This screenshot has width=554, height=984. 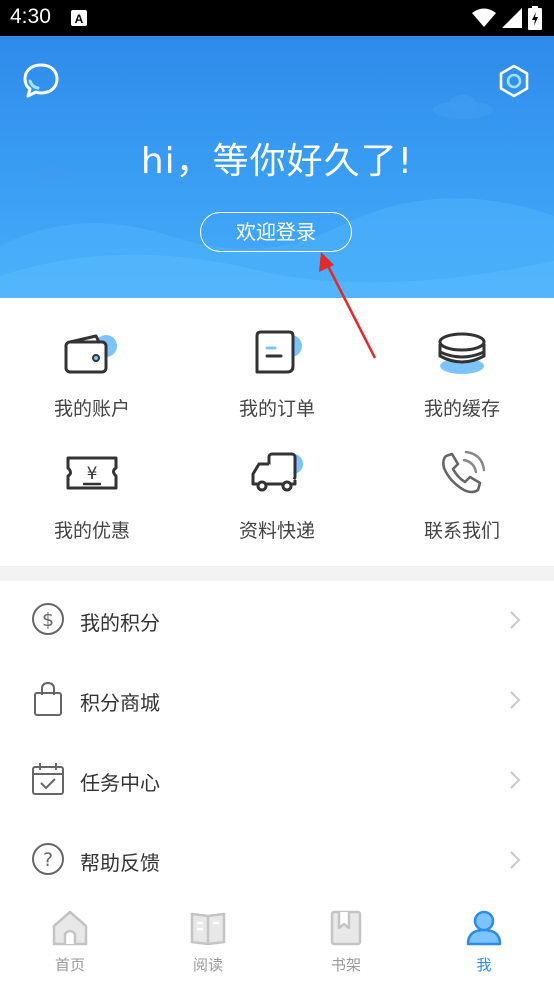 I want to click on settings-icon, so click(x=514, y=81).